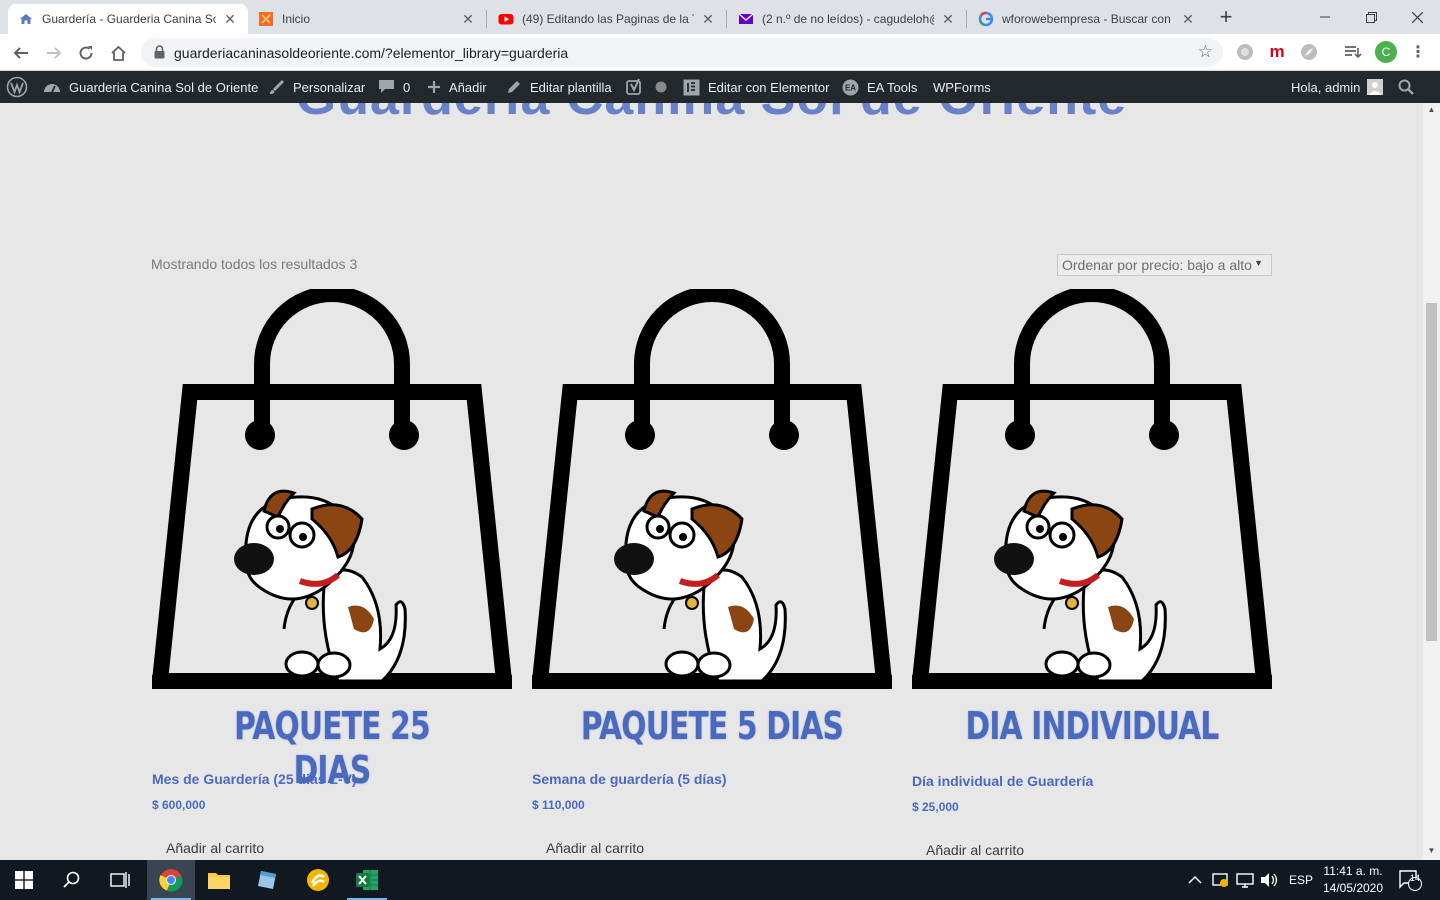 This screenshot has height=900, width=1440. Describe the element at coordinates (1353, 888) in the screenshot. I see `clock-date: 14/05/2020` at that location.